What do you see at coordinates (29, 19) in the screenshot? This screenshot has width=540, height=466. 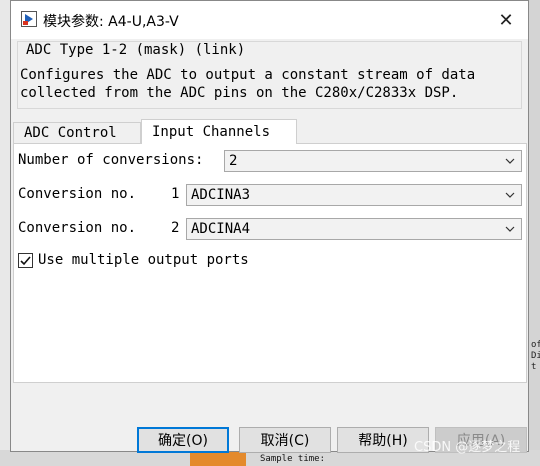 I see `simulink-block-icon` at bounding box center [29, 19].